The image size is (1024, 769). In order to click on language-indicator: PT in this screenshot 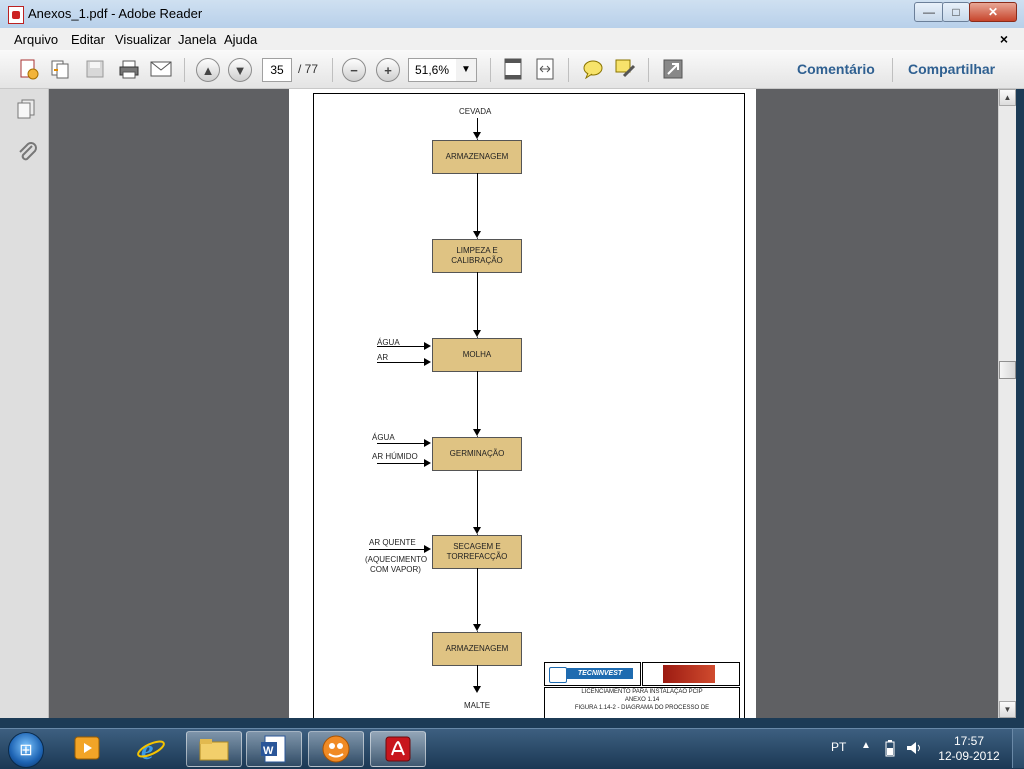, I will do `click(838, 747)`.